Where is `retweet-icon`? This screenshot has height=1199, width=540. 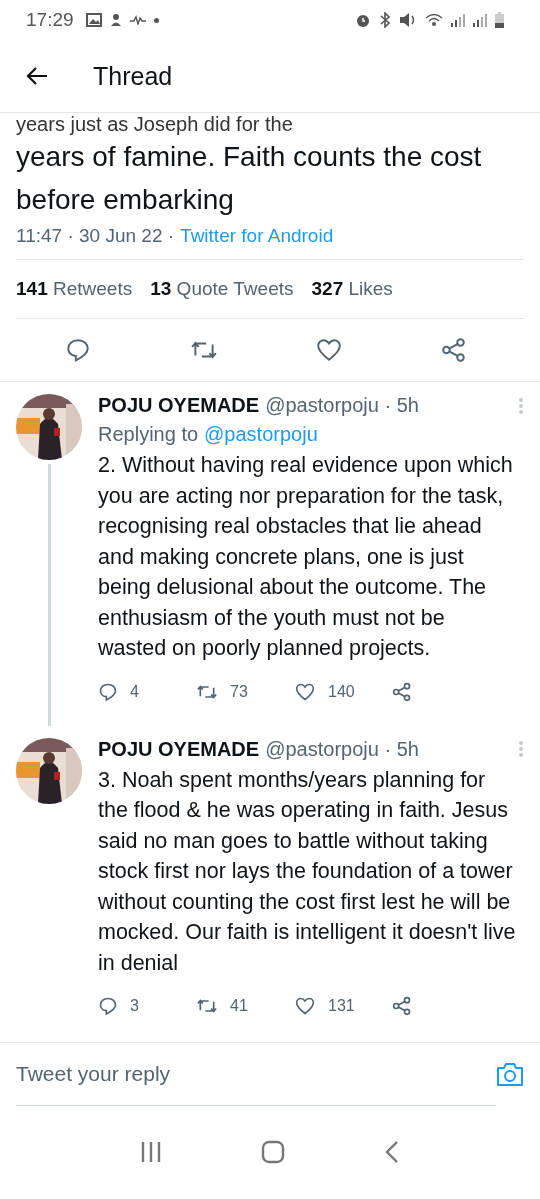 retweet-icon is located at coordinates (207, 1006).